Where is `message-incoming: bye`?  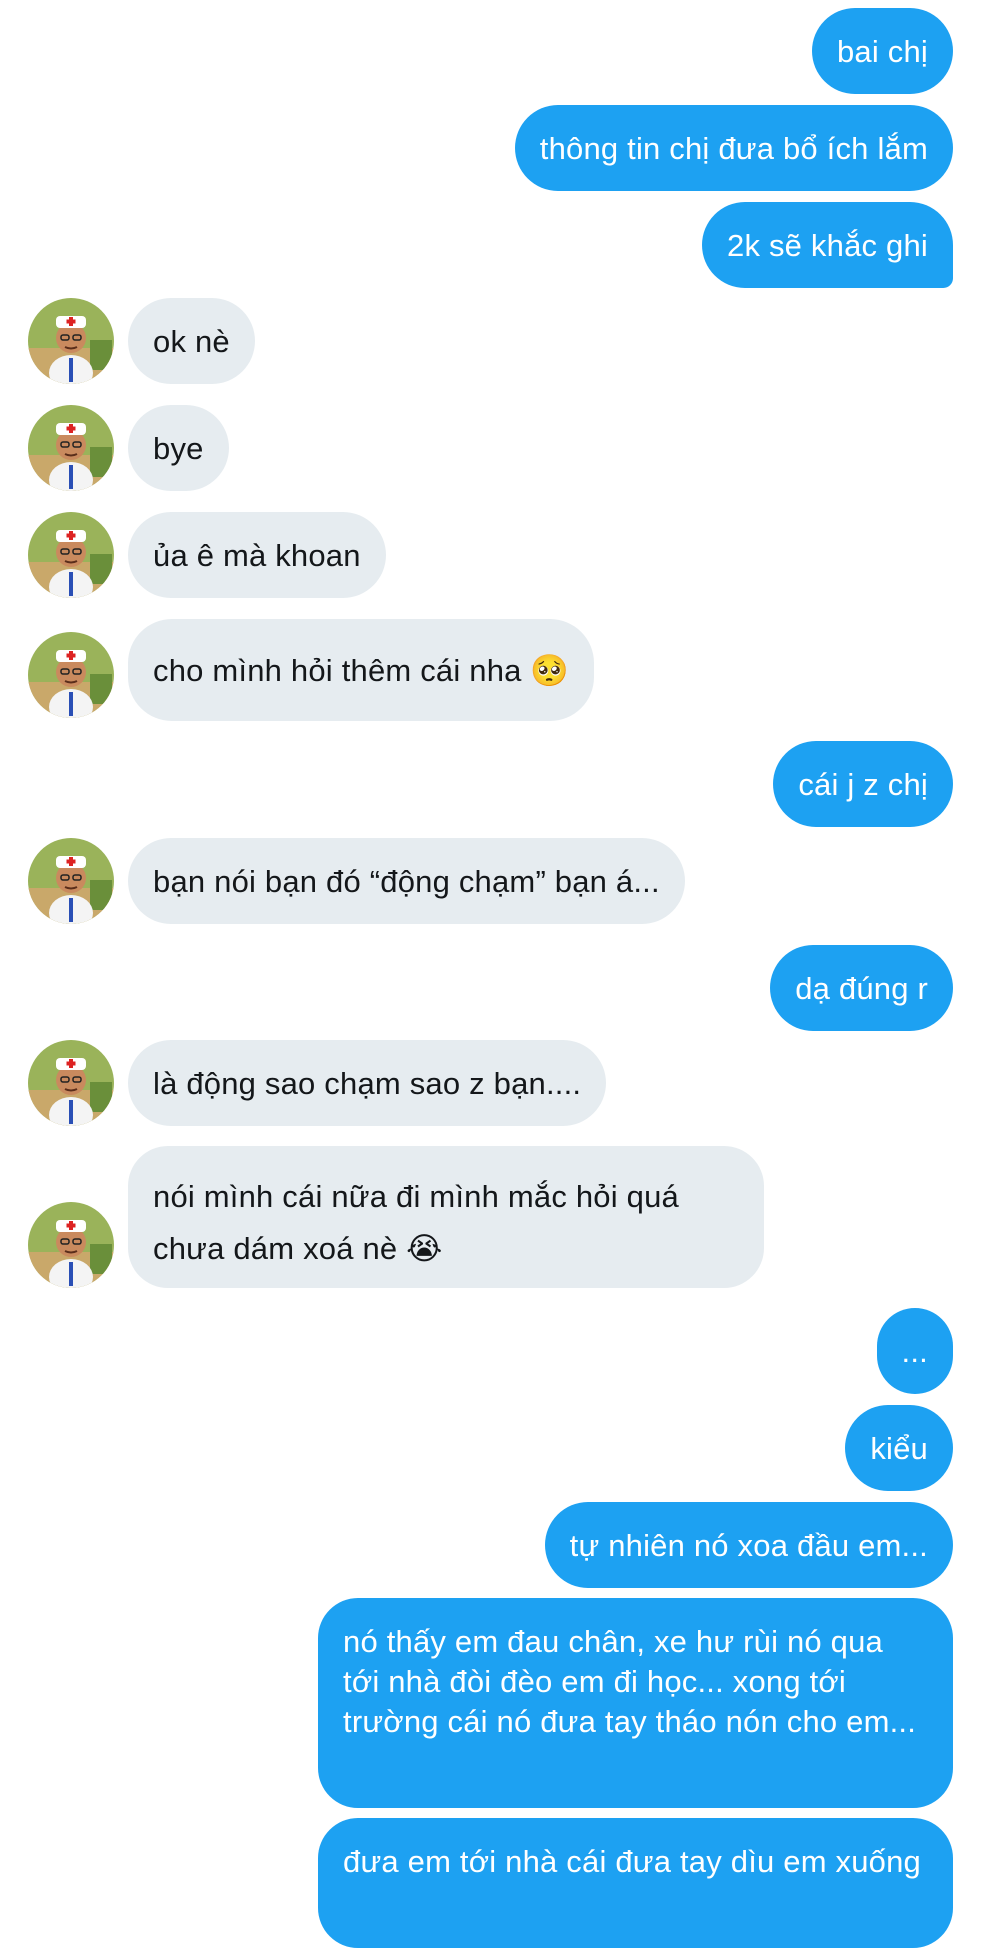
message-incoming: bye is located at coordinates (178, 448).